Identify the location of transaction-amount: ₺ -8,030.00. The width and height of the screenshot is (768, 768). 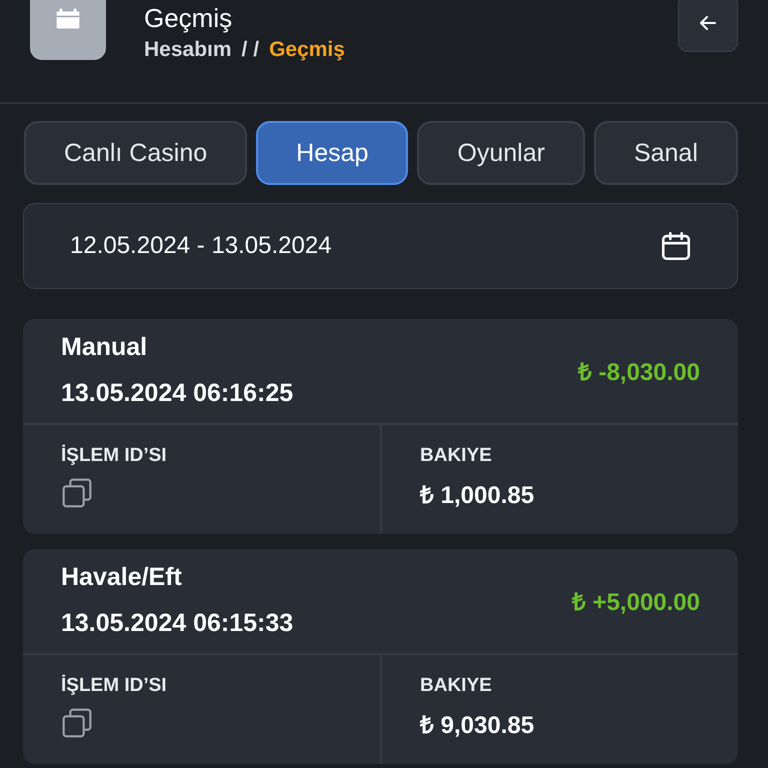
(639, 372).